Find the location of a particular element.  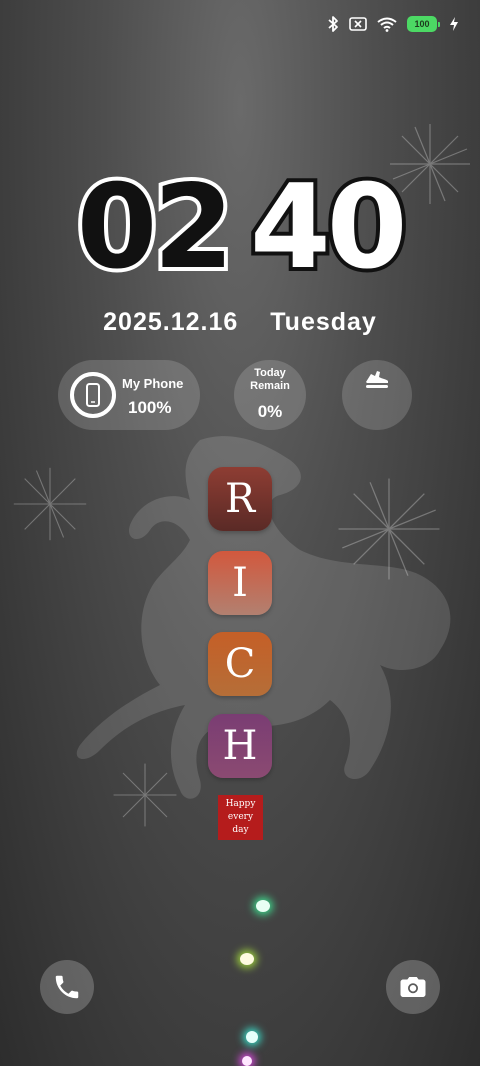

clock-hours: 02 is located at coordinates (155, 227).